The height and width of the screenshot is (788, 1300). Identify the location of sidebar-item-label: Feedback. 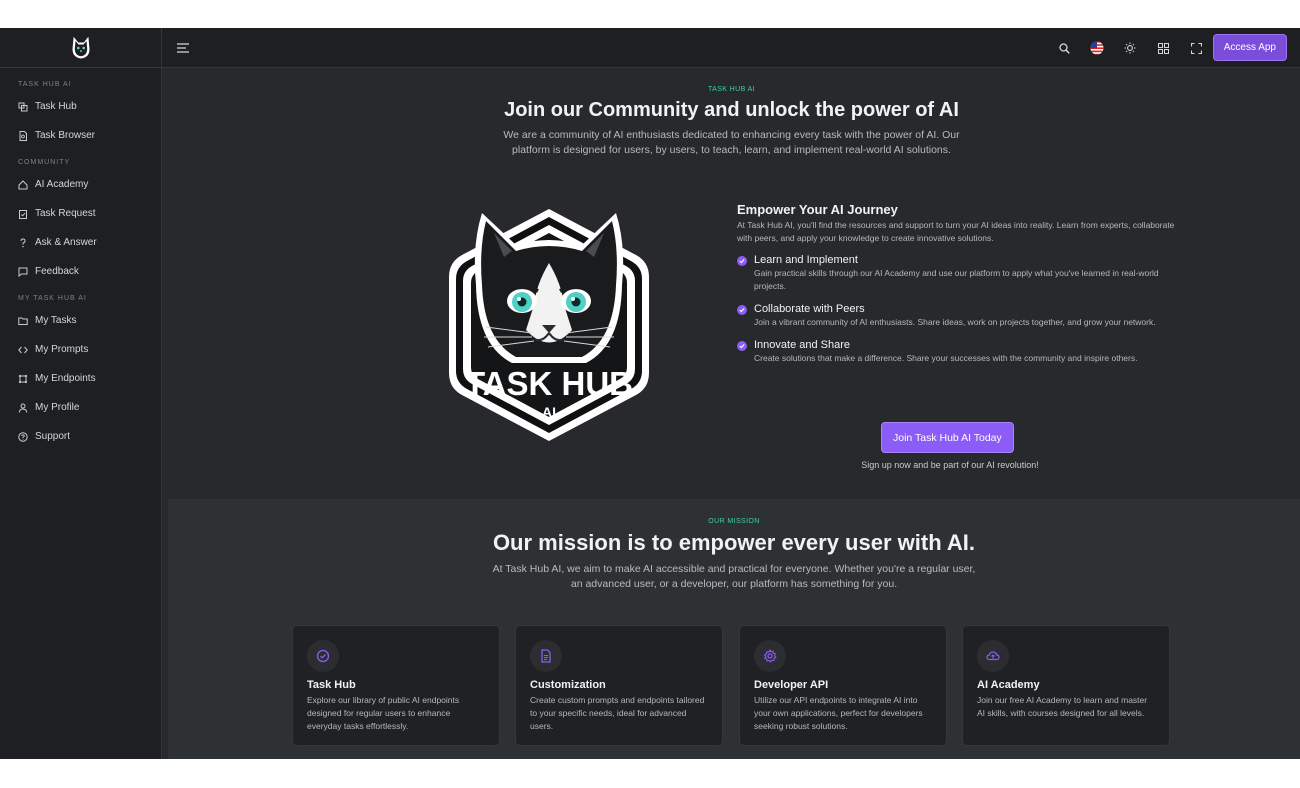
(57, 271).